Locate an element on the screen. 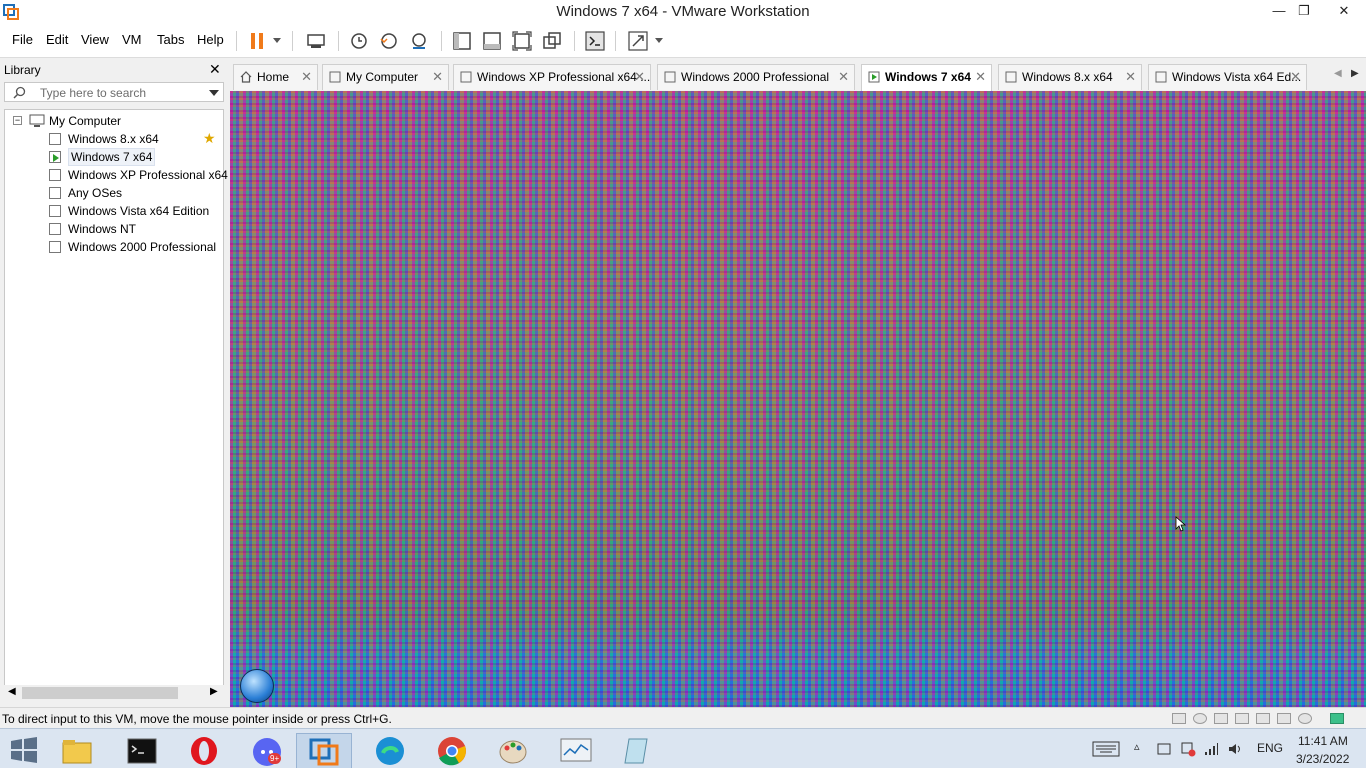 The image size is (1366, 768). scrollbar-thumb is located at coordinates (100, 693).